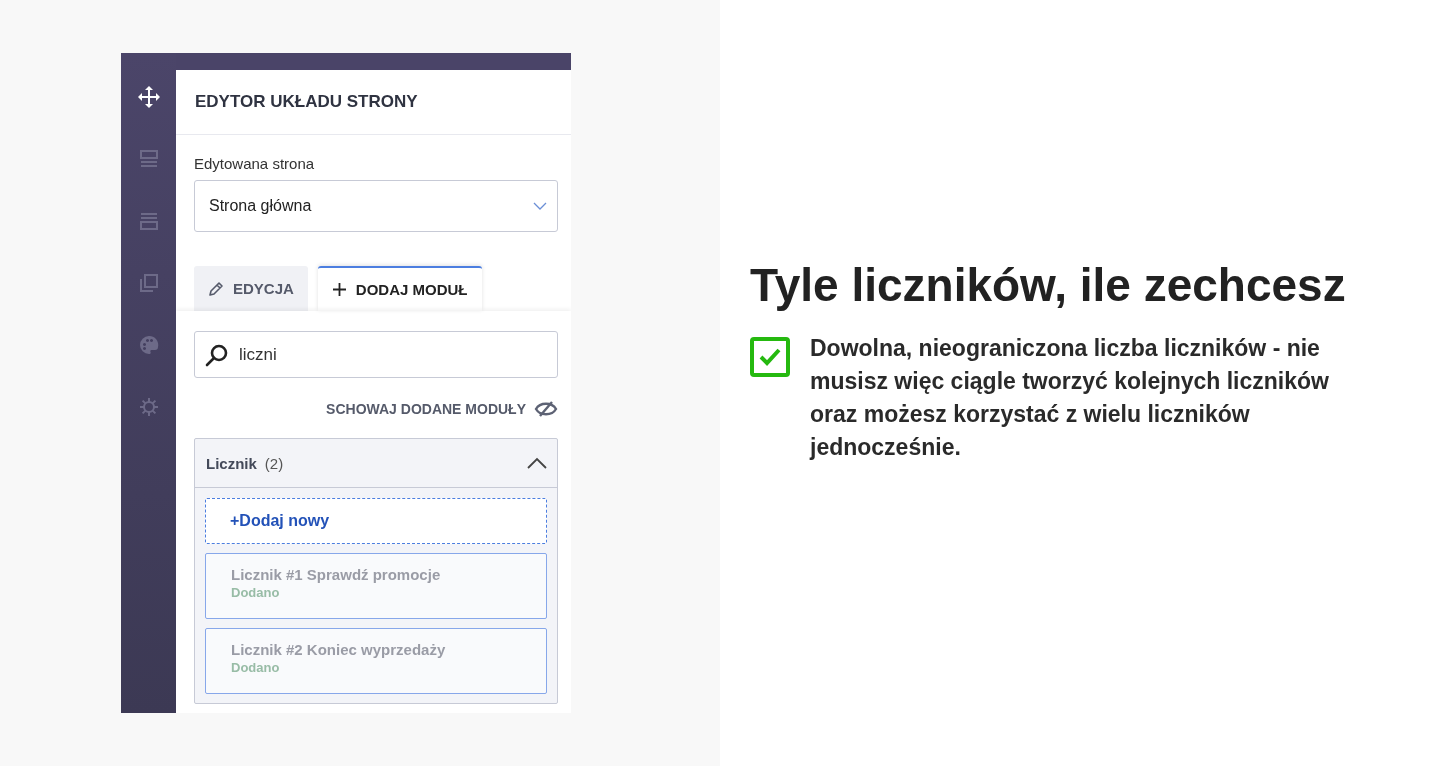  Describe the element at coordinates (546, 409) in the screenshot. I see `eye-slash-icon` at that location.